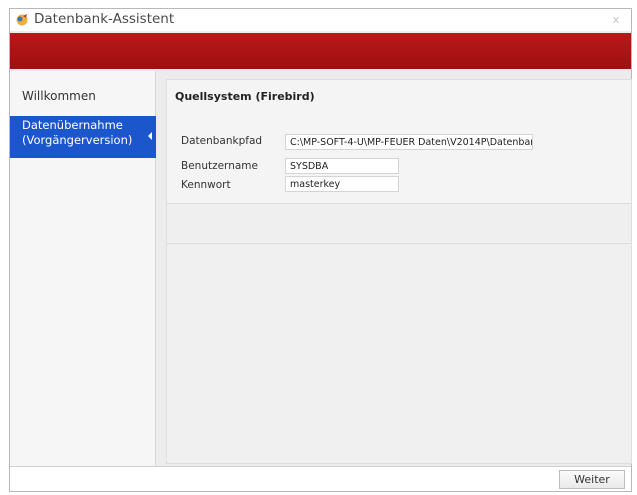 The image size is (637, 495). I want to click on wizard-app-icon, so click(22, 20).